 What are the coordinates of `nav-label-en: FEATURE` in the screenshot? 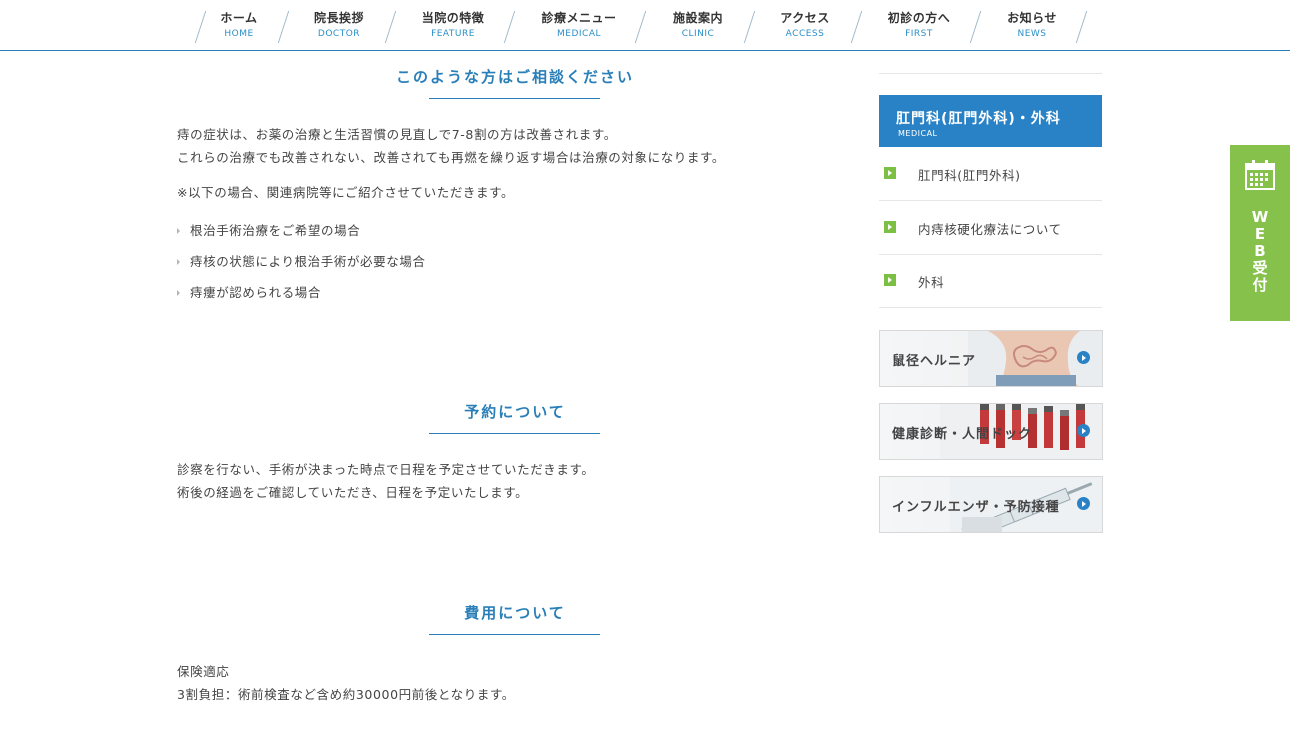 It's located at (453, 34).